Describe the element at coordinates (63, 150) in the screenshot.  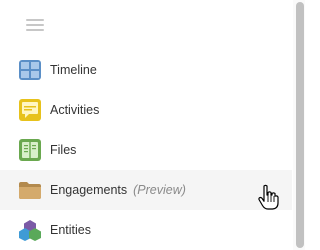
I see `nav-item-label: Files` at that location.